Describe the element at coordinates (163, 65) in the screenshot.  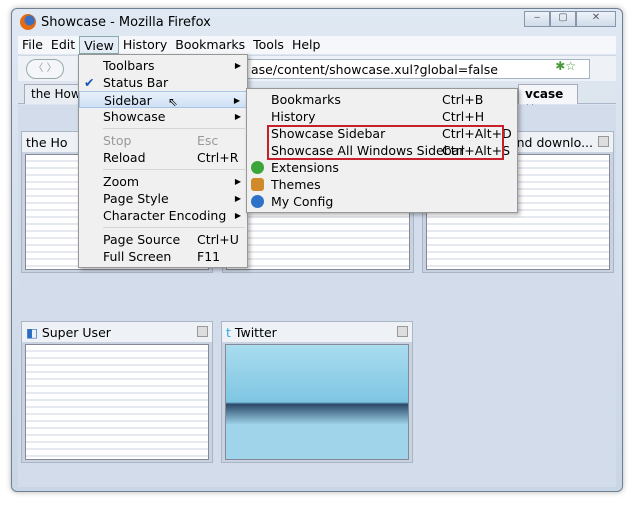
I see `menu-item-toolbars: Toolbars ▶` at that location.